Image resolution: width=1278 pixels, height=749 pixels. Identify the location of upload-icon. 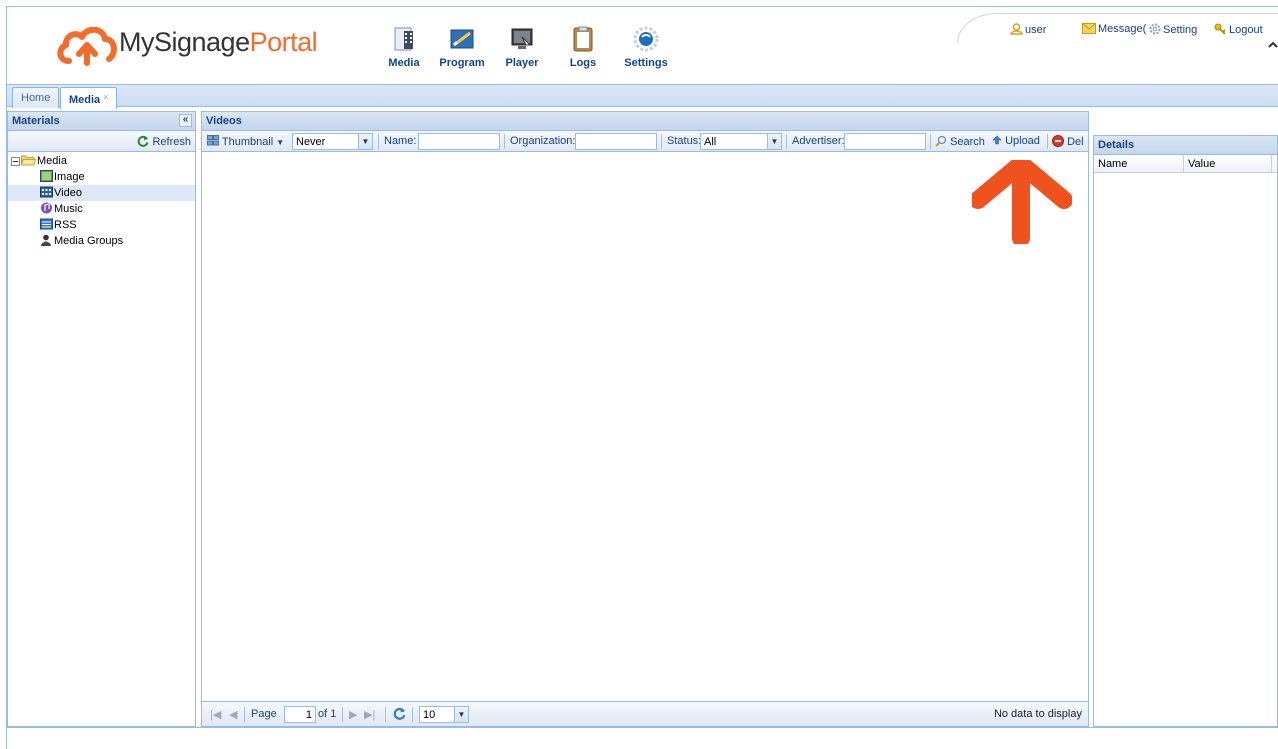
(997, 140).